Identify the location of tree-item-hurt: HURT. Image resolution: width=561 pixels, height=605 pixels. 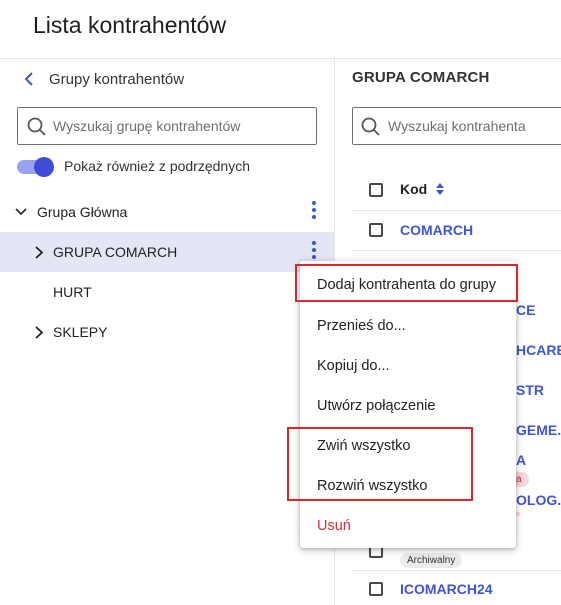
(167, 292).